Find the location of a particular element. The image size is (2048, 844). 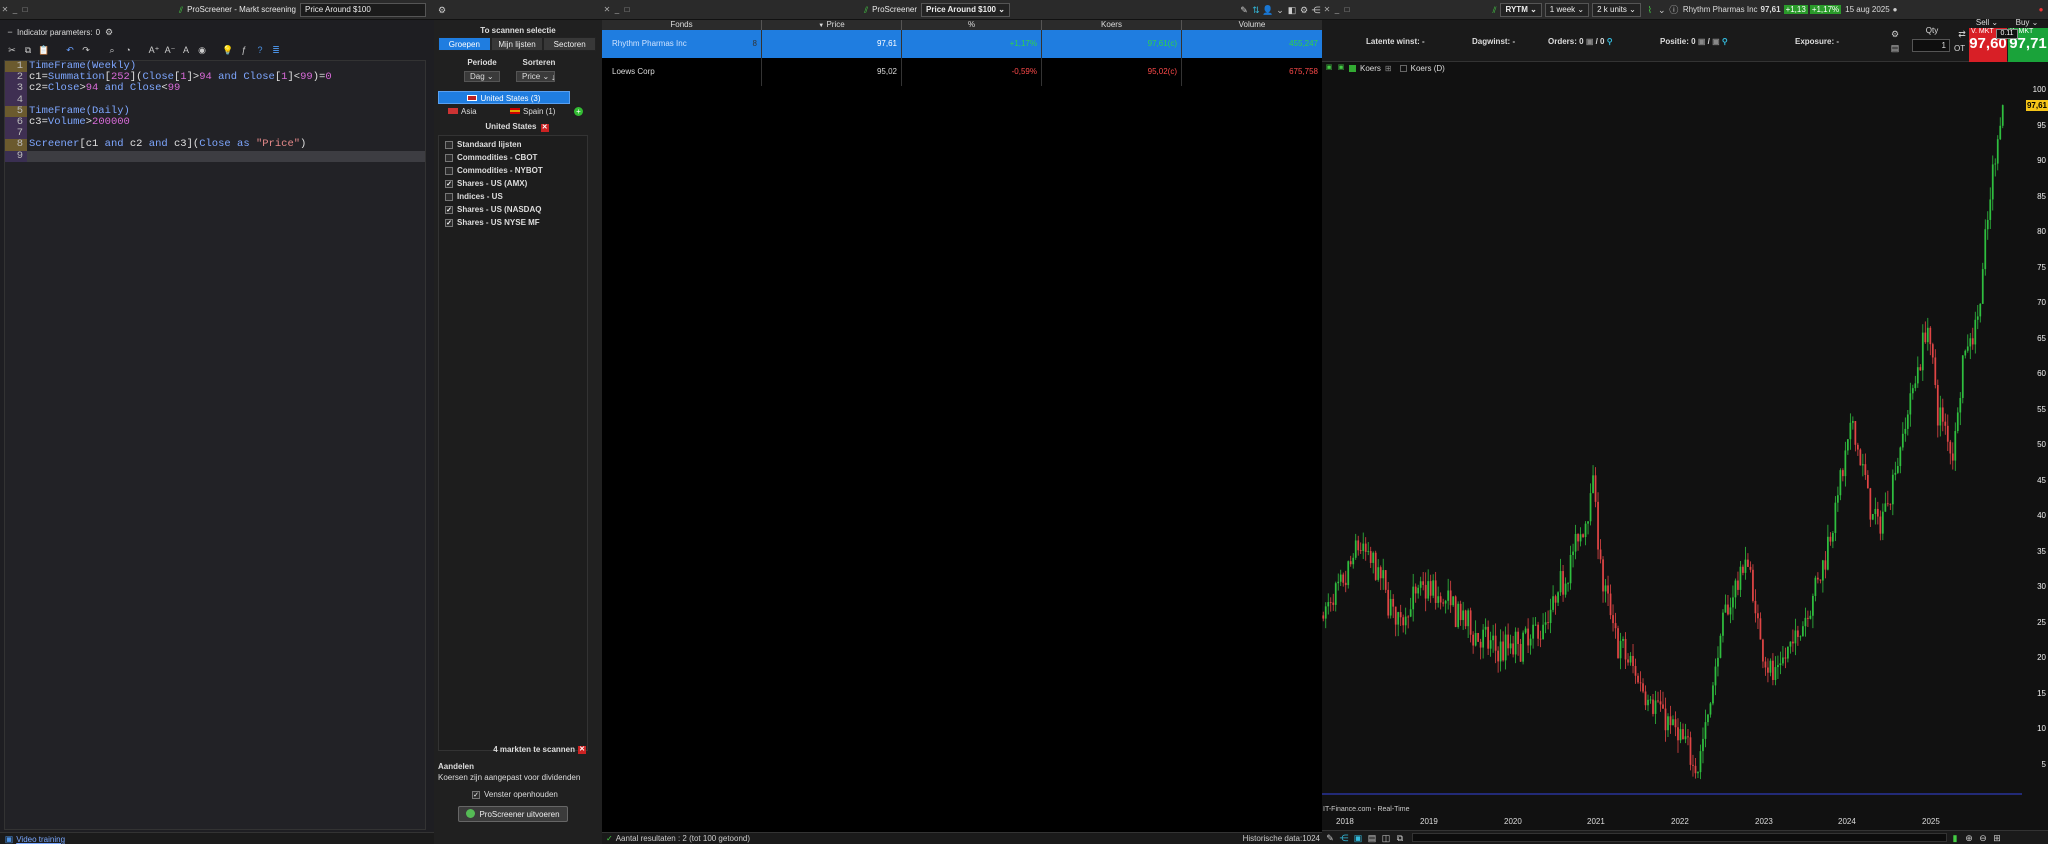

region-us-button: United States (3) is located at coordinates (504, 97).